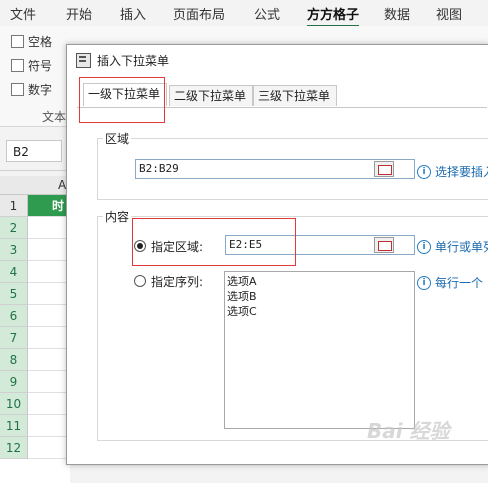 The width and height of the screenshot is (488, 483). What do you see at coordinates (295, 95) in the screenshot?
I see `tab-level-3: 三级下拉菜单` at bounding box center [295, 95].